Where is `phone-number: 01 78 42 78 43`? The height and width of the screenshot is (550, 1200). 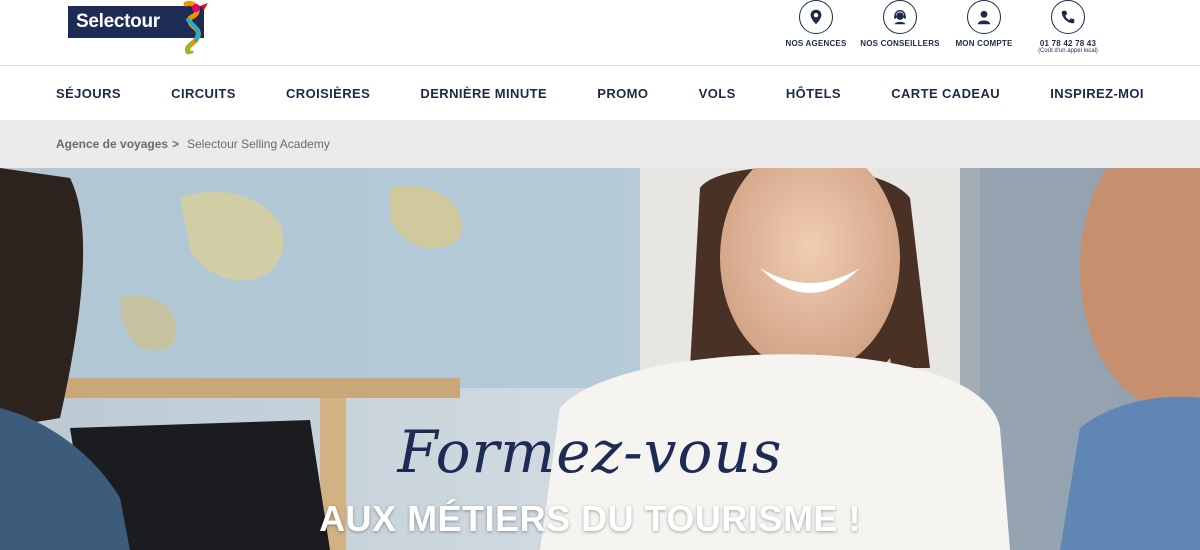 phone-number: 01 78 42 78 43 is located at coordinates (1068, 43).